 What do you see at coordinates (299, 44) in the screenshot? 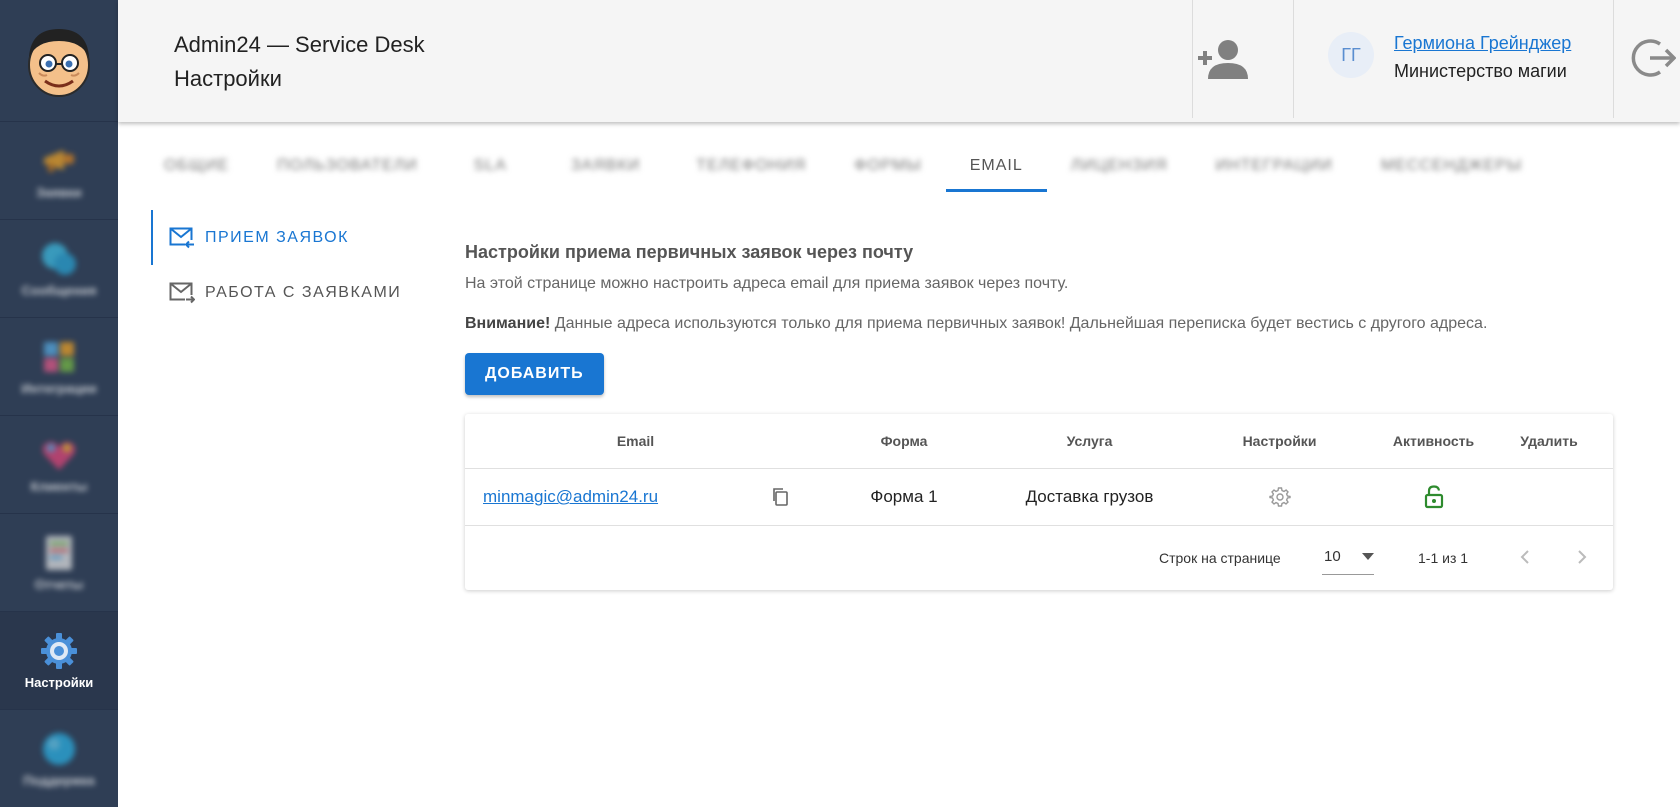
I see `app-title: Admin24 — Service Desk` at bounding box center [299, 44].